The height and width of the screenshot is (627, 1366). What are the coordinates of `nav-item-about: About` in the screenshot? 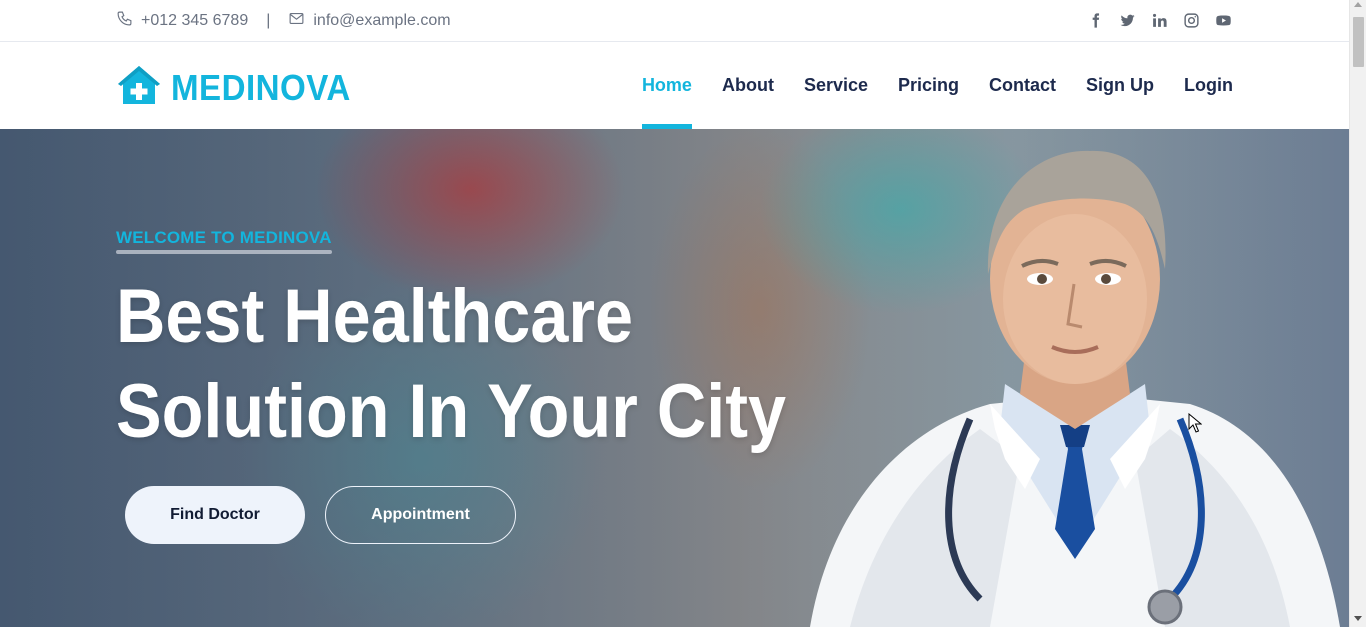 It's located at (748, 85).